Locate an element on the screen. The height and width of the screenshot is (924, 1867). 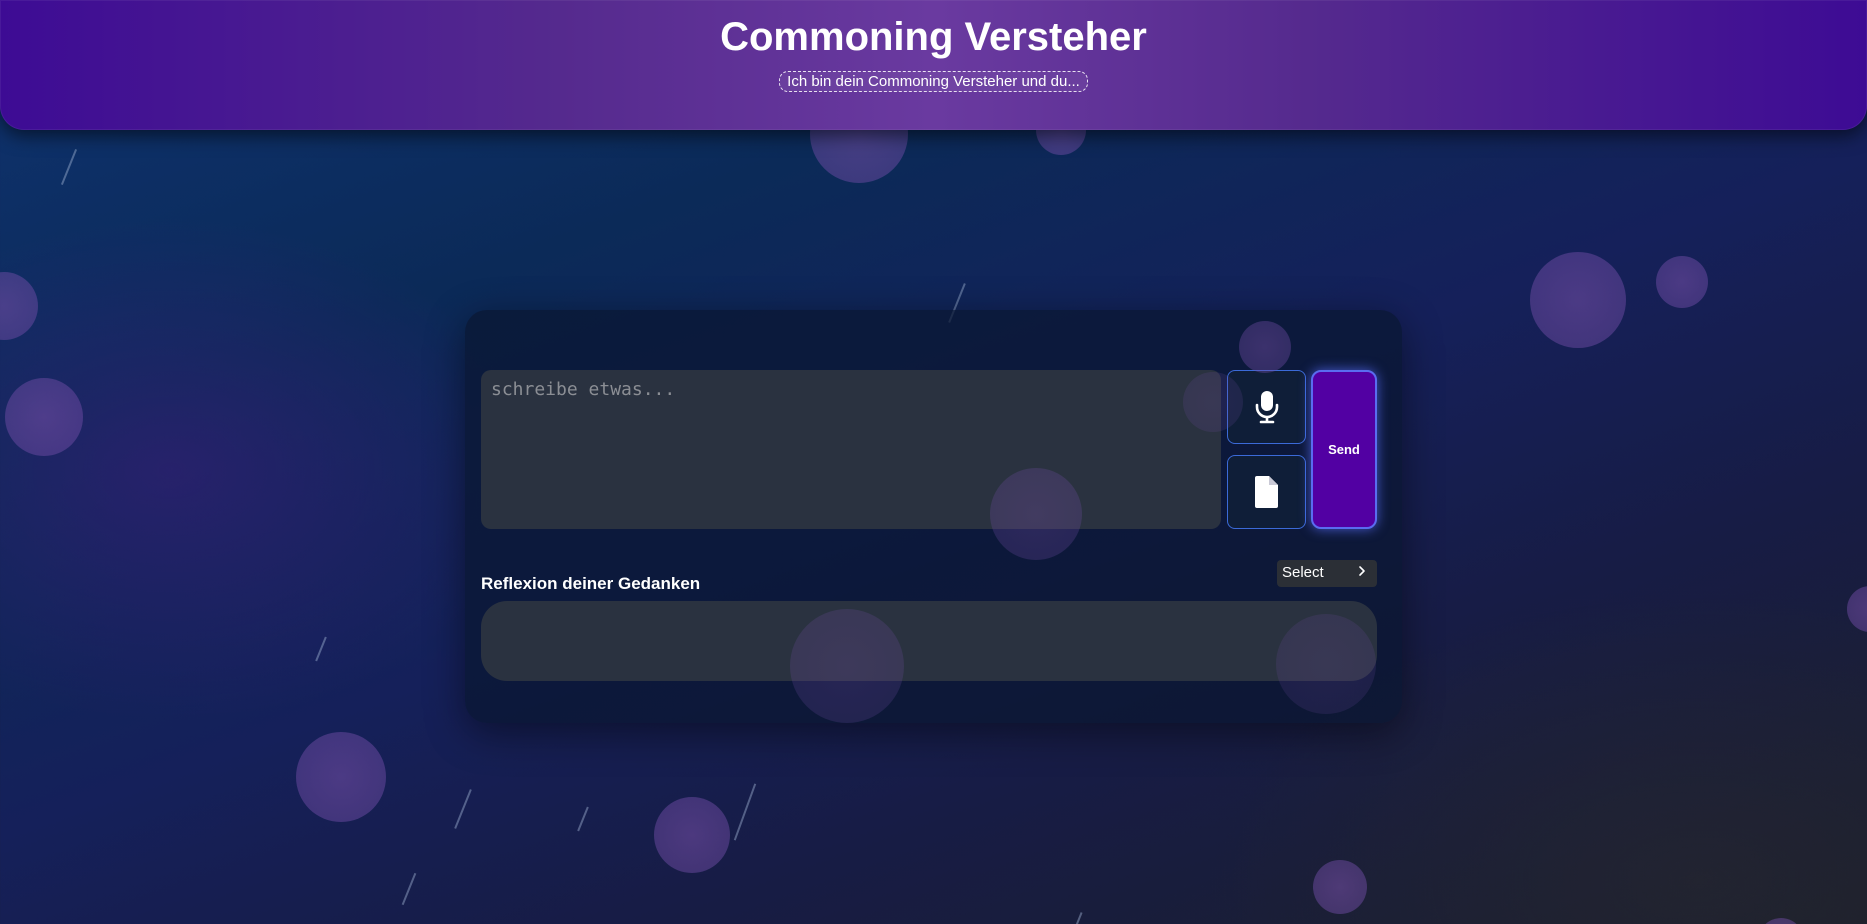
message-input is located at coordinates (851, 449).